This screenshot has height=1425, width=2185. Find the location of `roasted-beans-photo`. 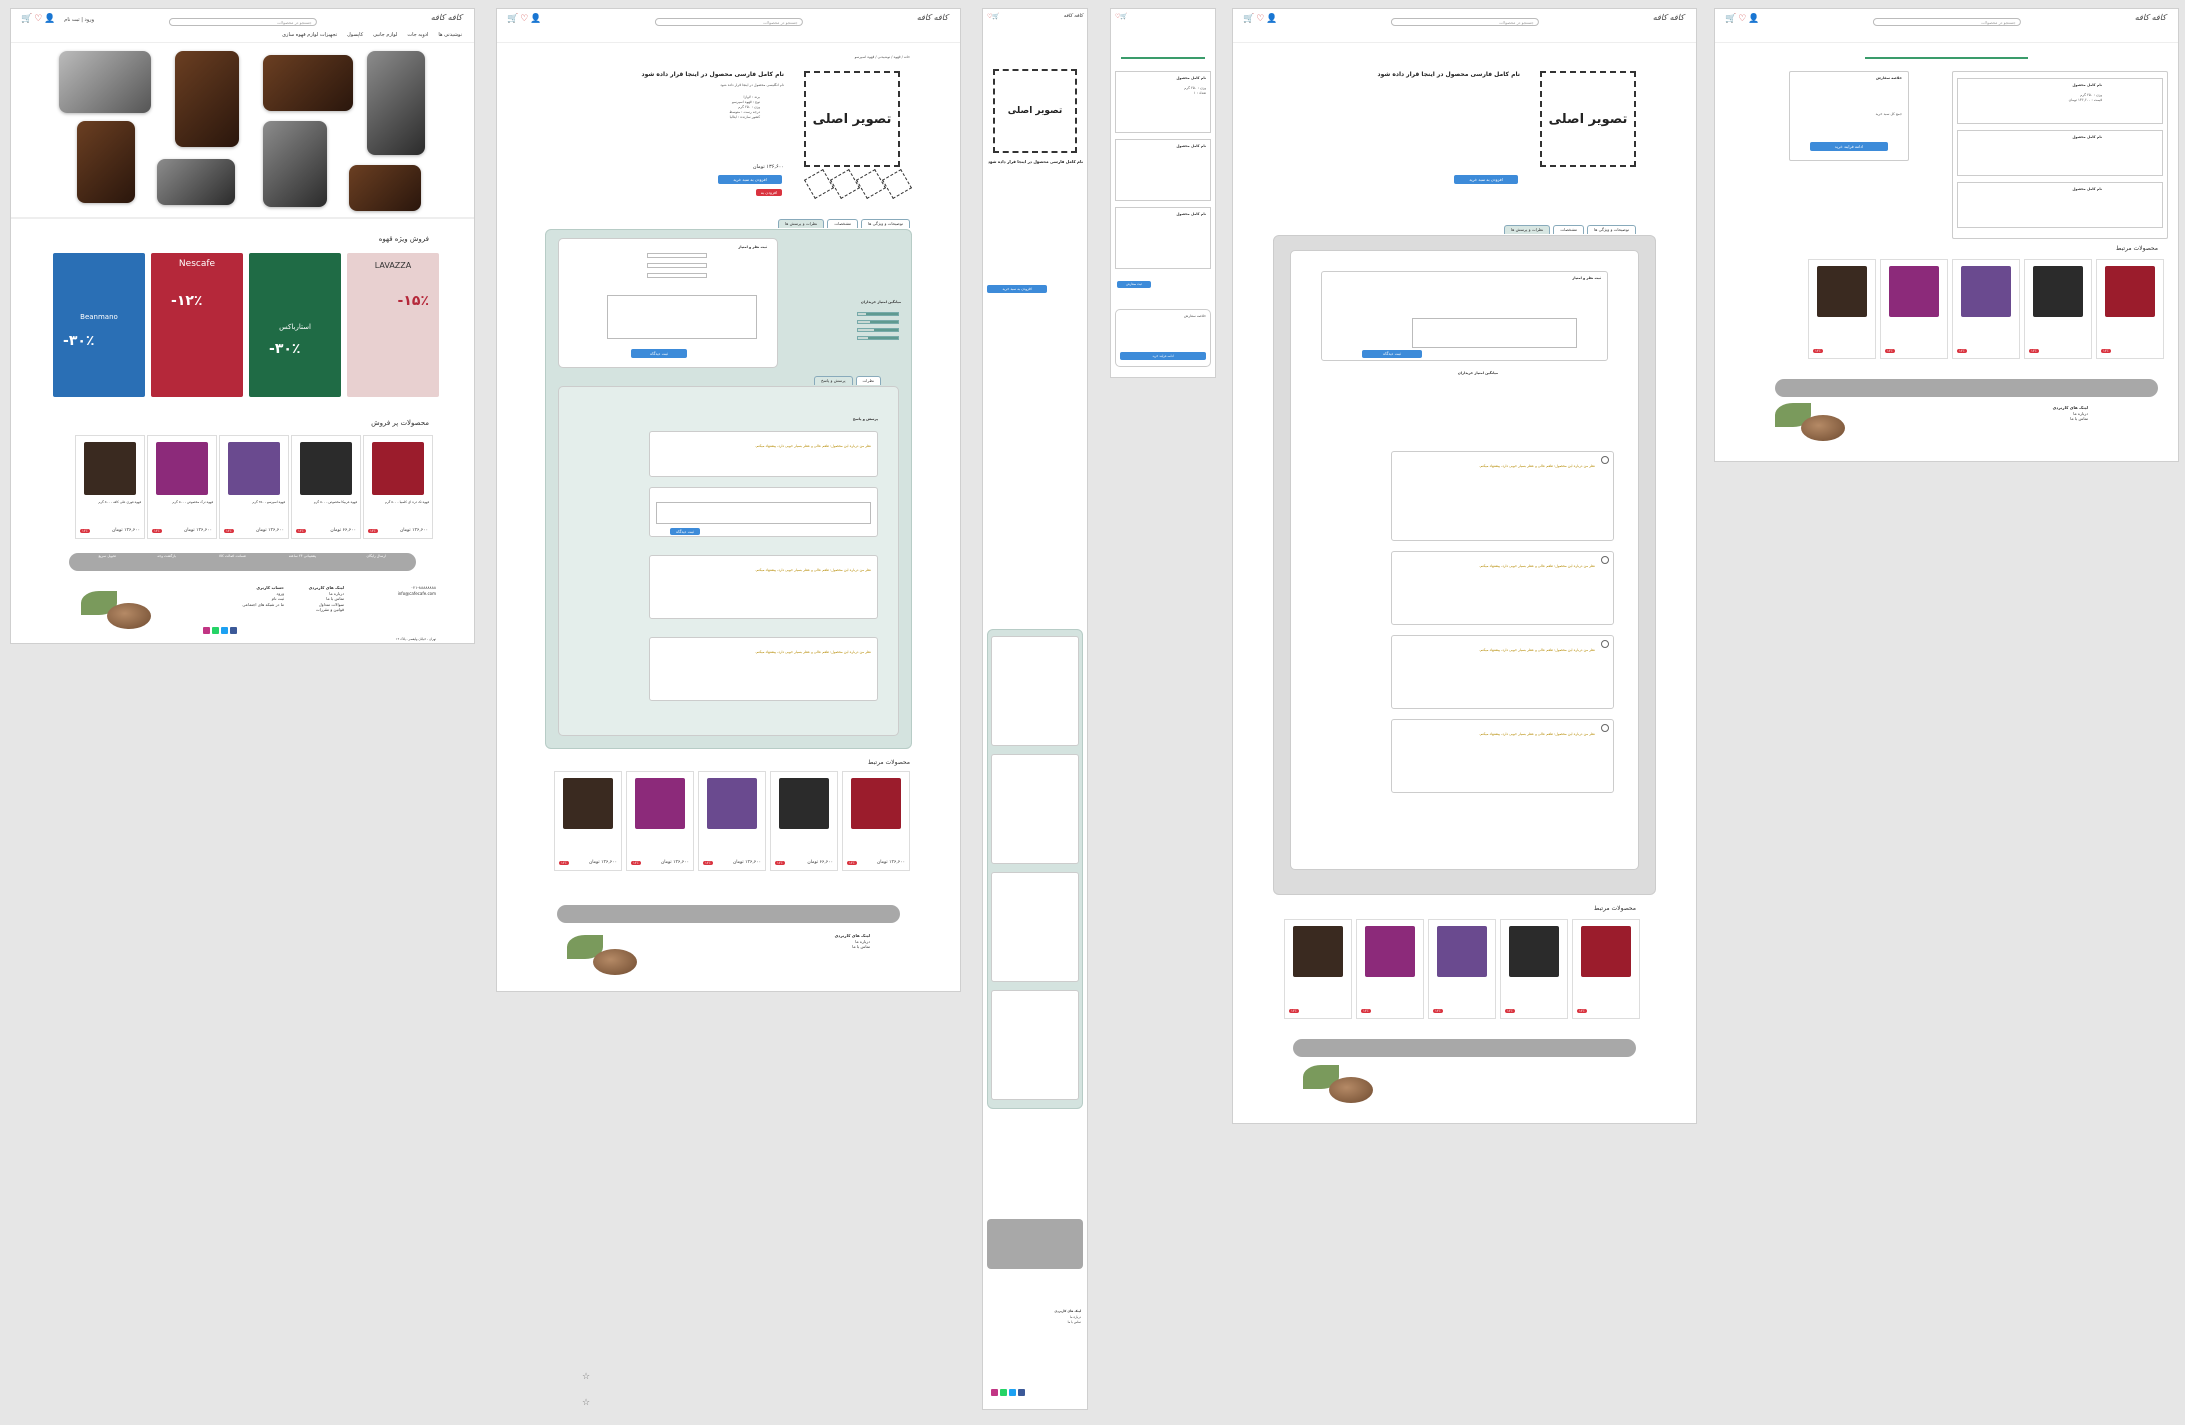

roasted-beans-photo is located at coordinates (385, 188).